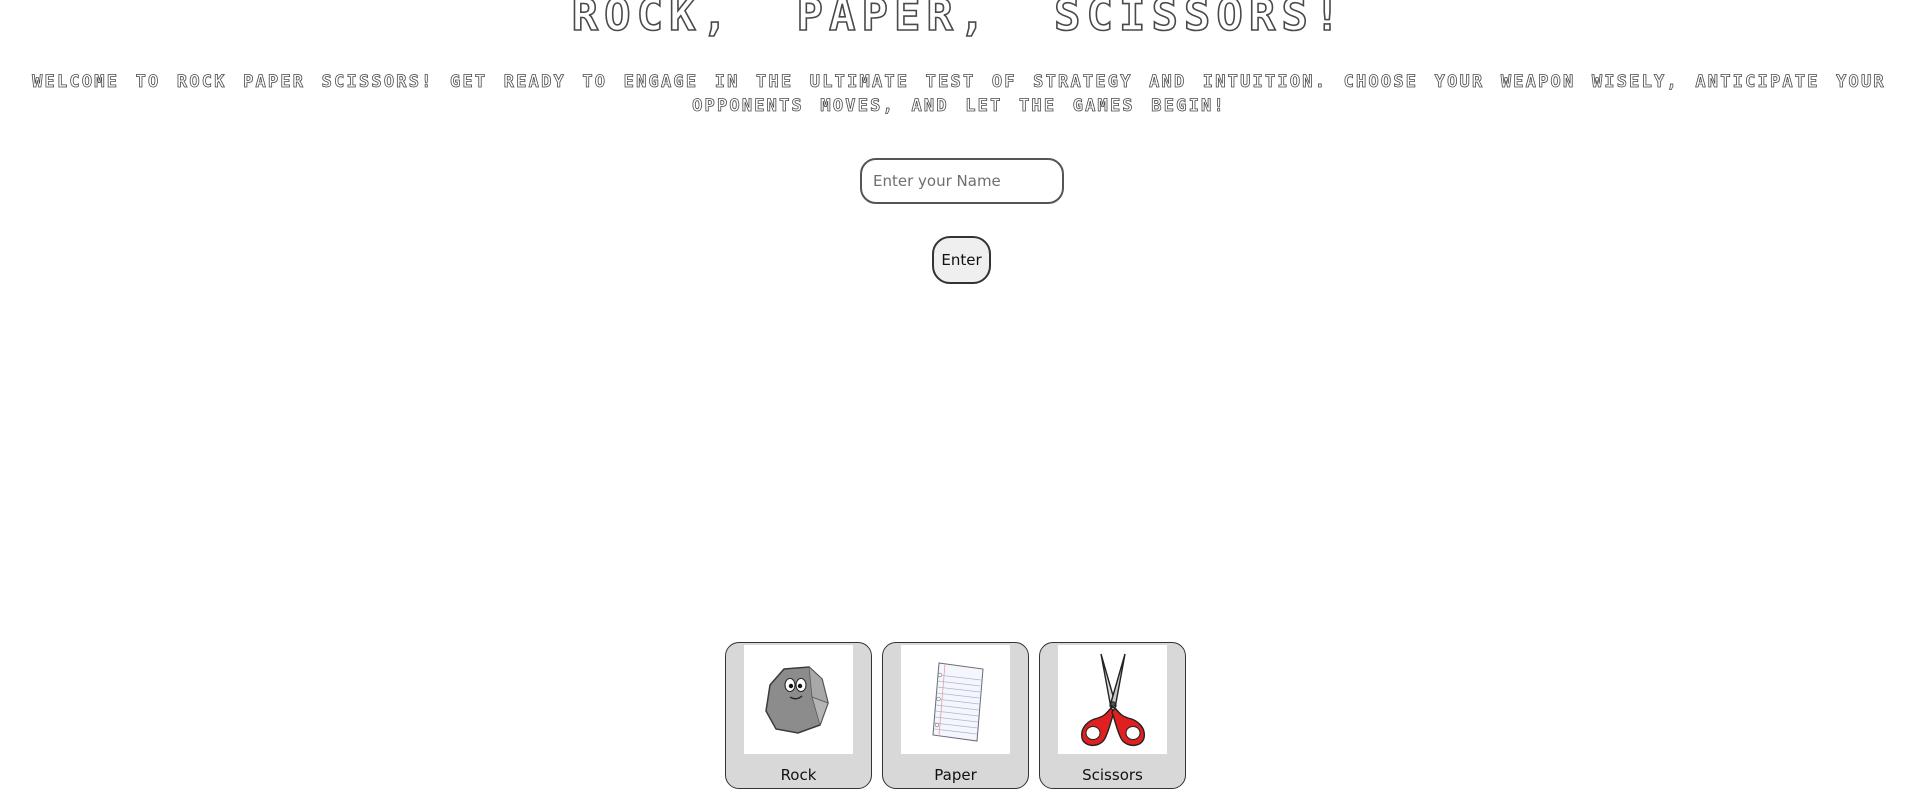 This screenshot has width=1918, height=808. Describe the element at coordinates (1112, 699) in the screenshot. I see `scissors-icon` at that location.